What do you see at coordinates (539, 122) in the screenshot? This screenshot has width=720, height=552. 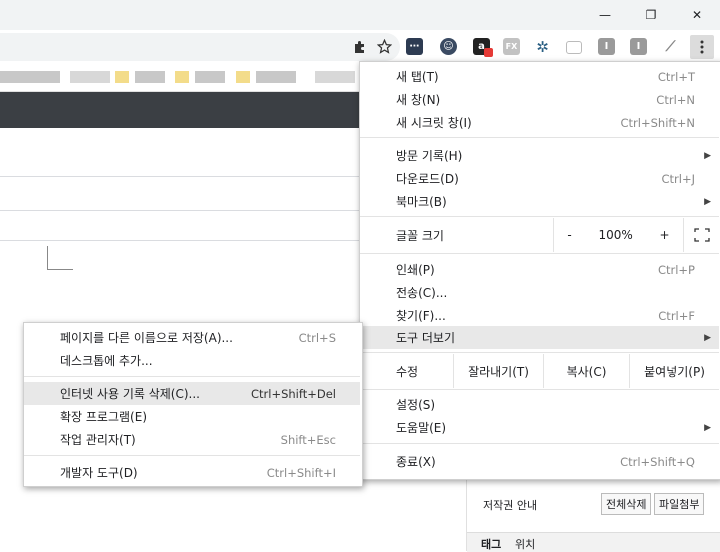 I see `menu-incognito: 새 시크릿 창(I) Ctrl+Shift+N` at bounding box center [539, 122].